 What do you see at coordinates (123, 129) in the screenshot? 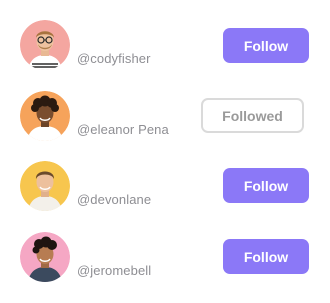
I see `user-handle: @eleanor Pena` at bounding box center [123, 129].